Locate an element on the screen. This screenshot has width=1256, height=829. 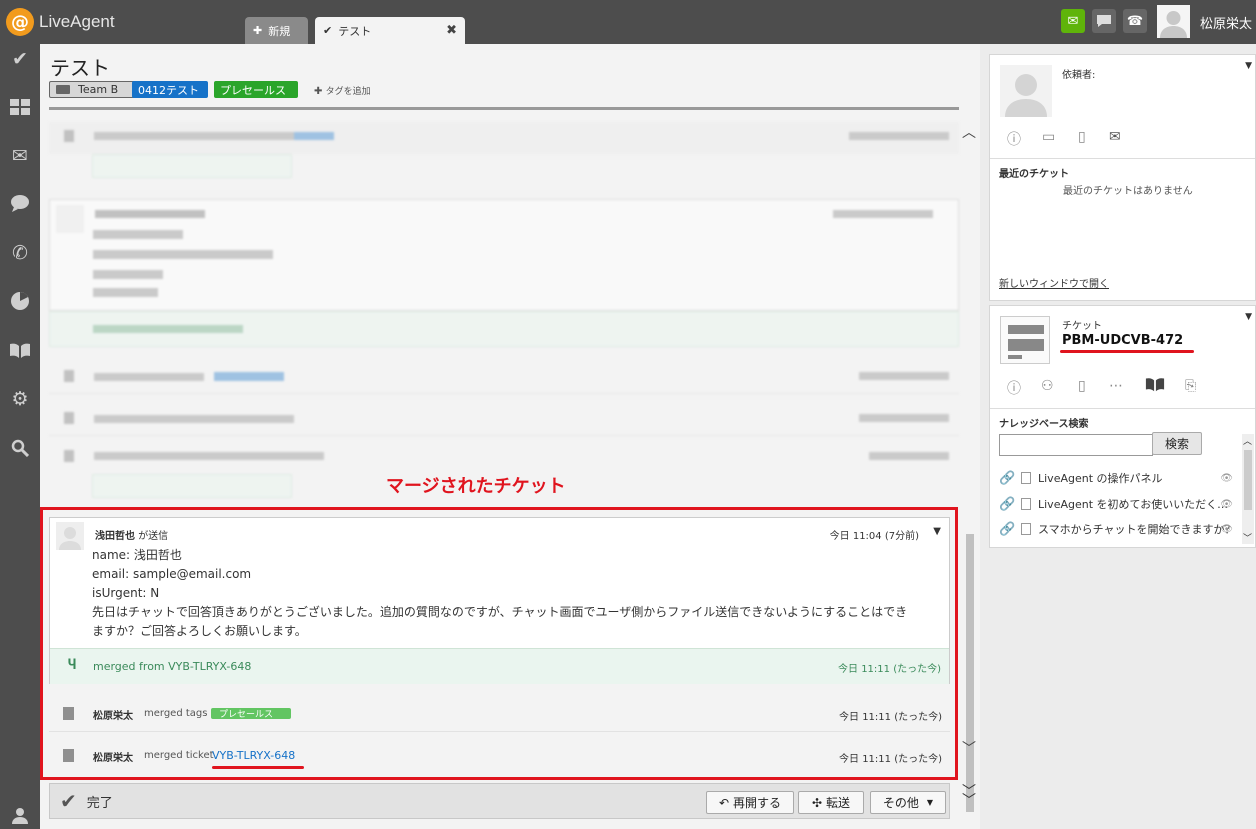
reports-icon is located at coordinates (20, 301).